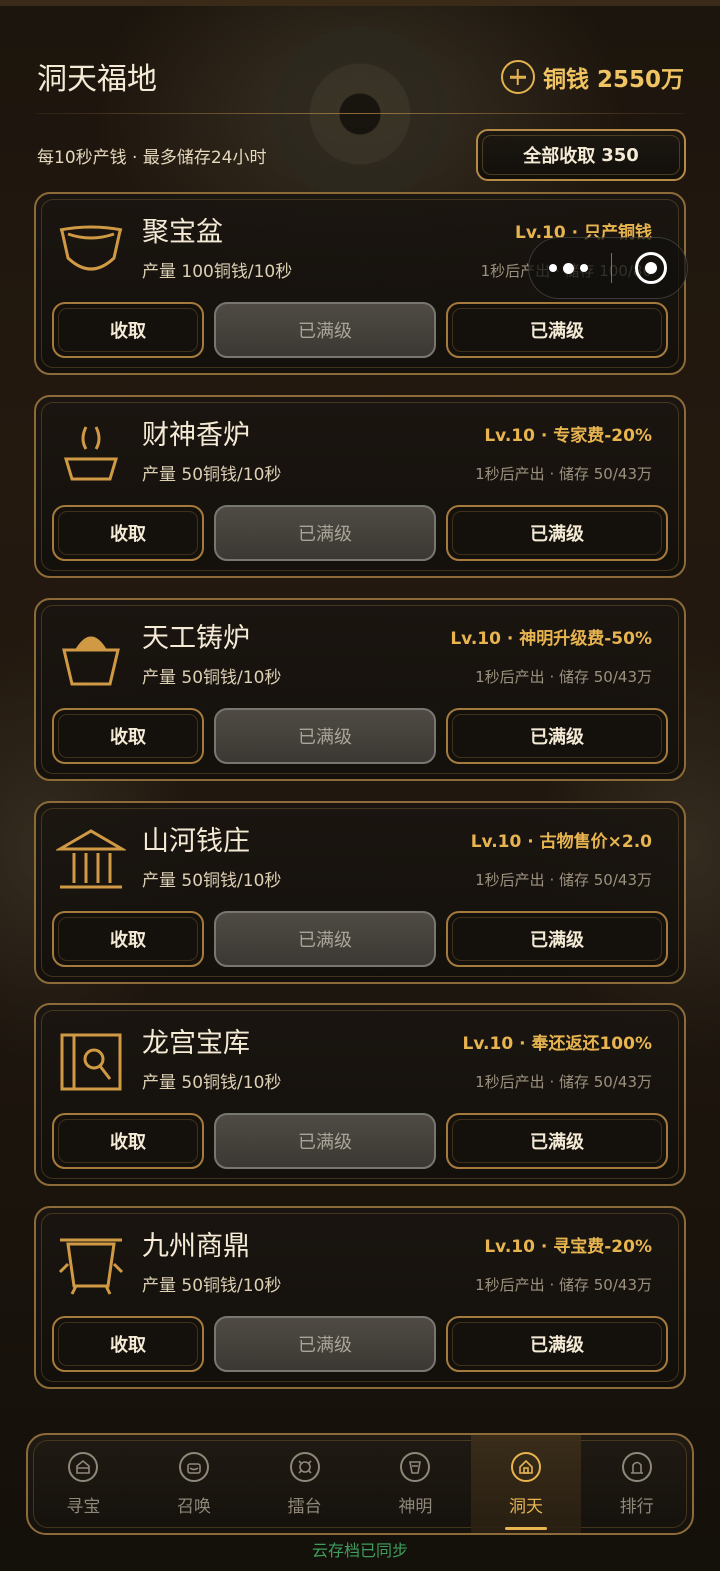 The image size is (720, 1571). Describe the element at coordinates (83, 1506) in the screenshot. I see `nav-label: 寻宝` at that location.